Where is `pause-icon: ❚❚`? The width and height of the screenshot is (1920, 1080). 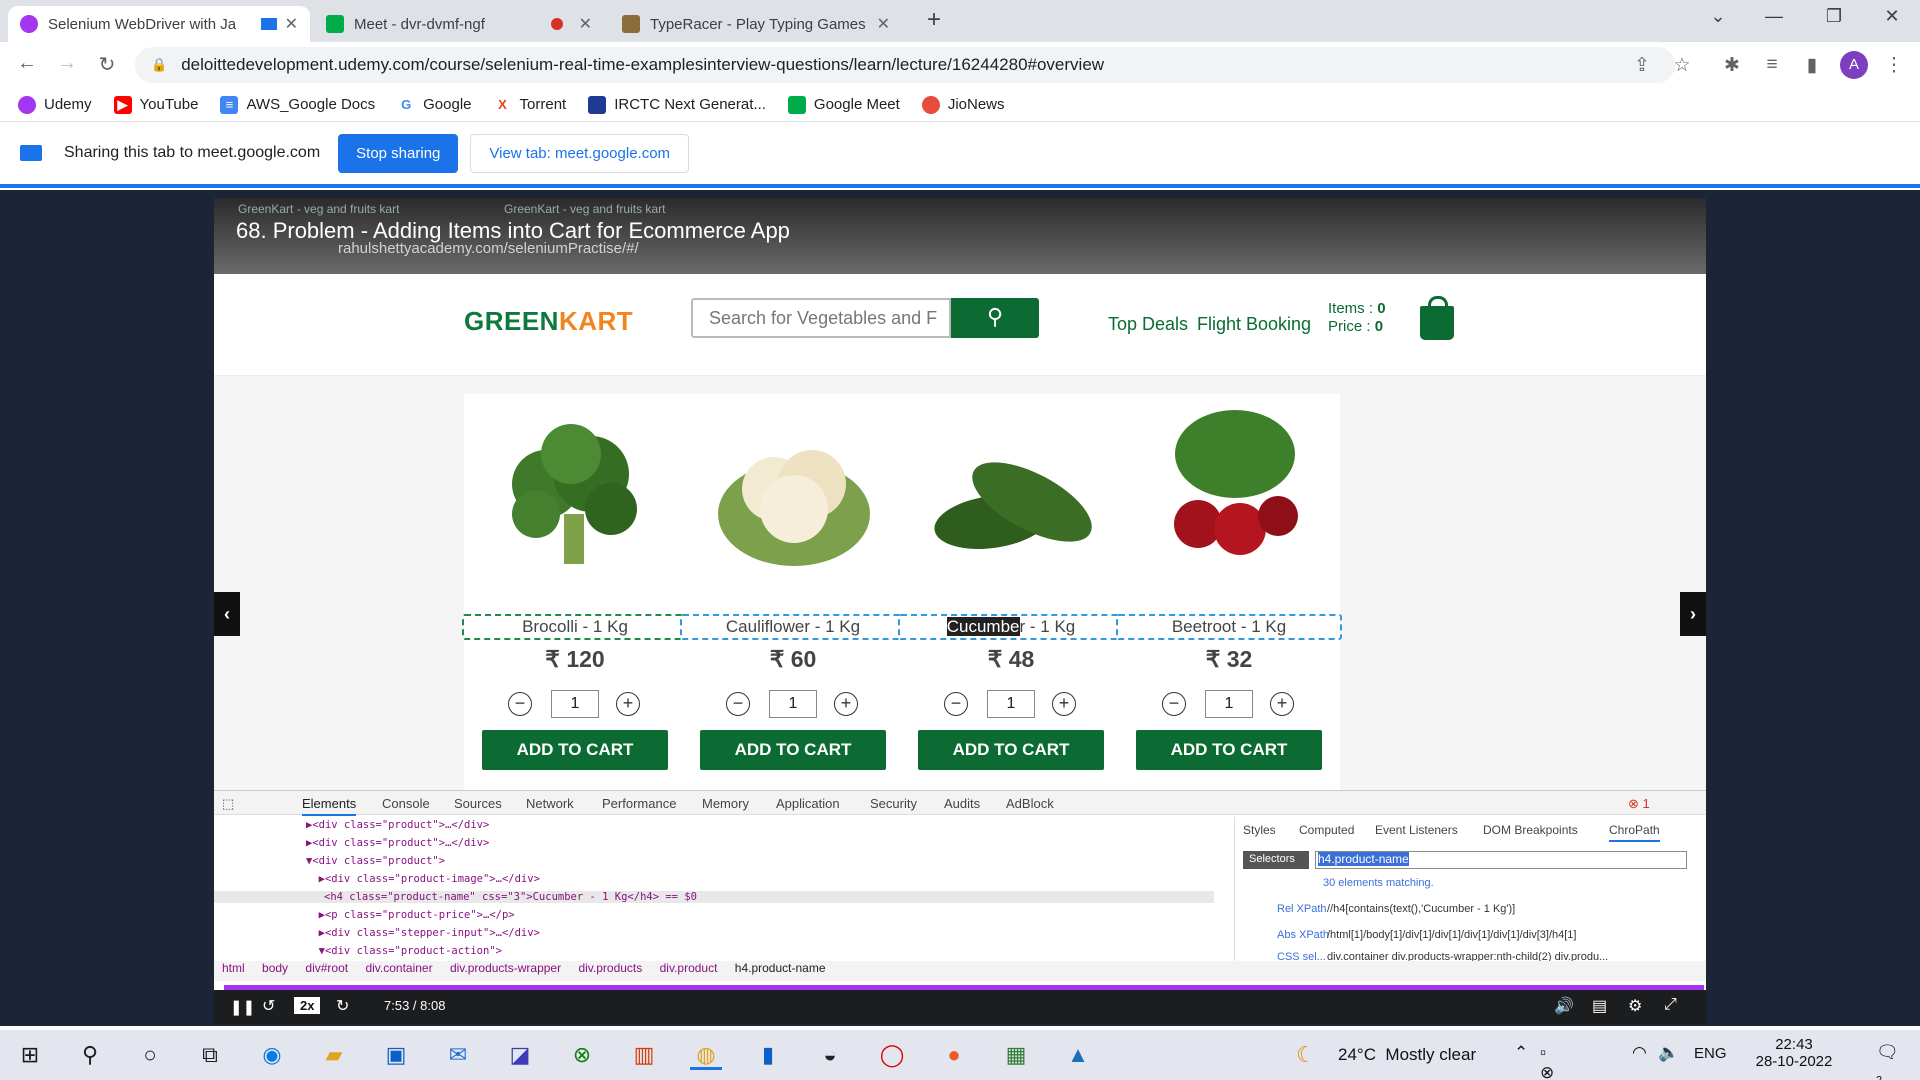 pause-icon: ❚❚ is located at coordinates (242, 1007).